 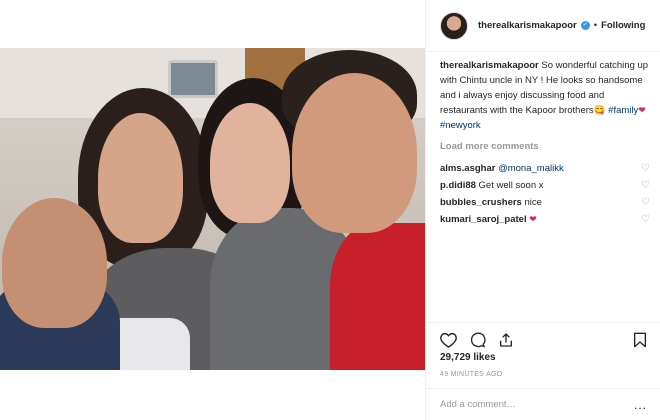 I want to click on comment-row: bubbles_crushers nice ♡, so click(x=546, y=202).